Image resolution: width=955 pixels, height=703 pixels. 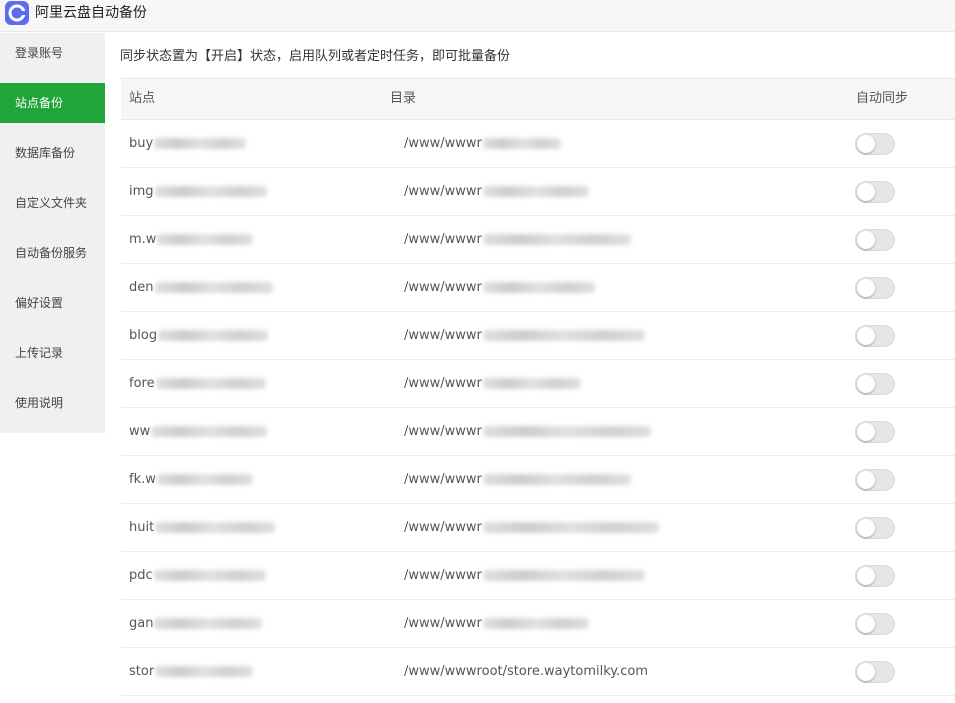 I want to click on table-row: fk.w/www/wwwr, so click(x=538, y=480).